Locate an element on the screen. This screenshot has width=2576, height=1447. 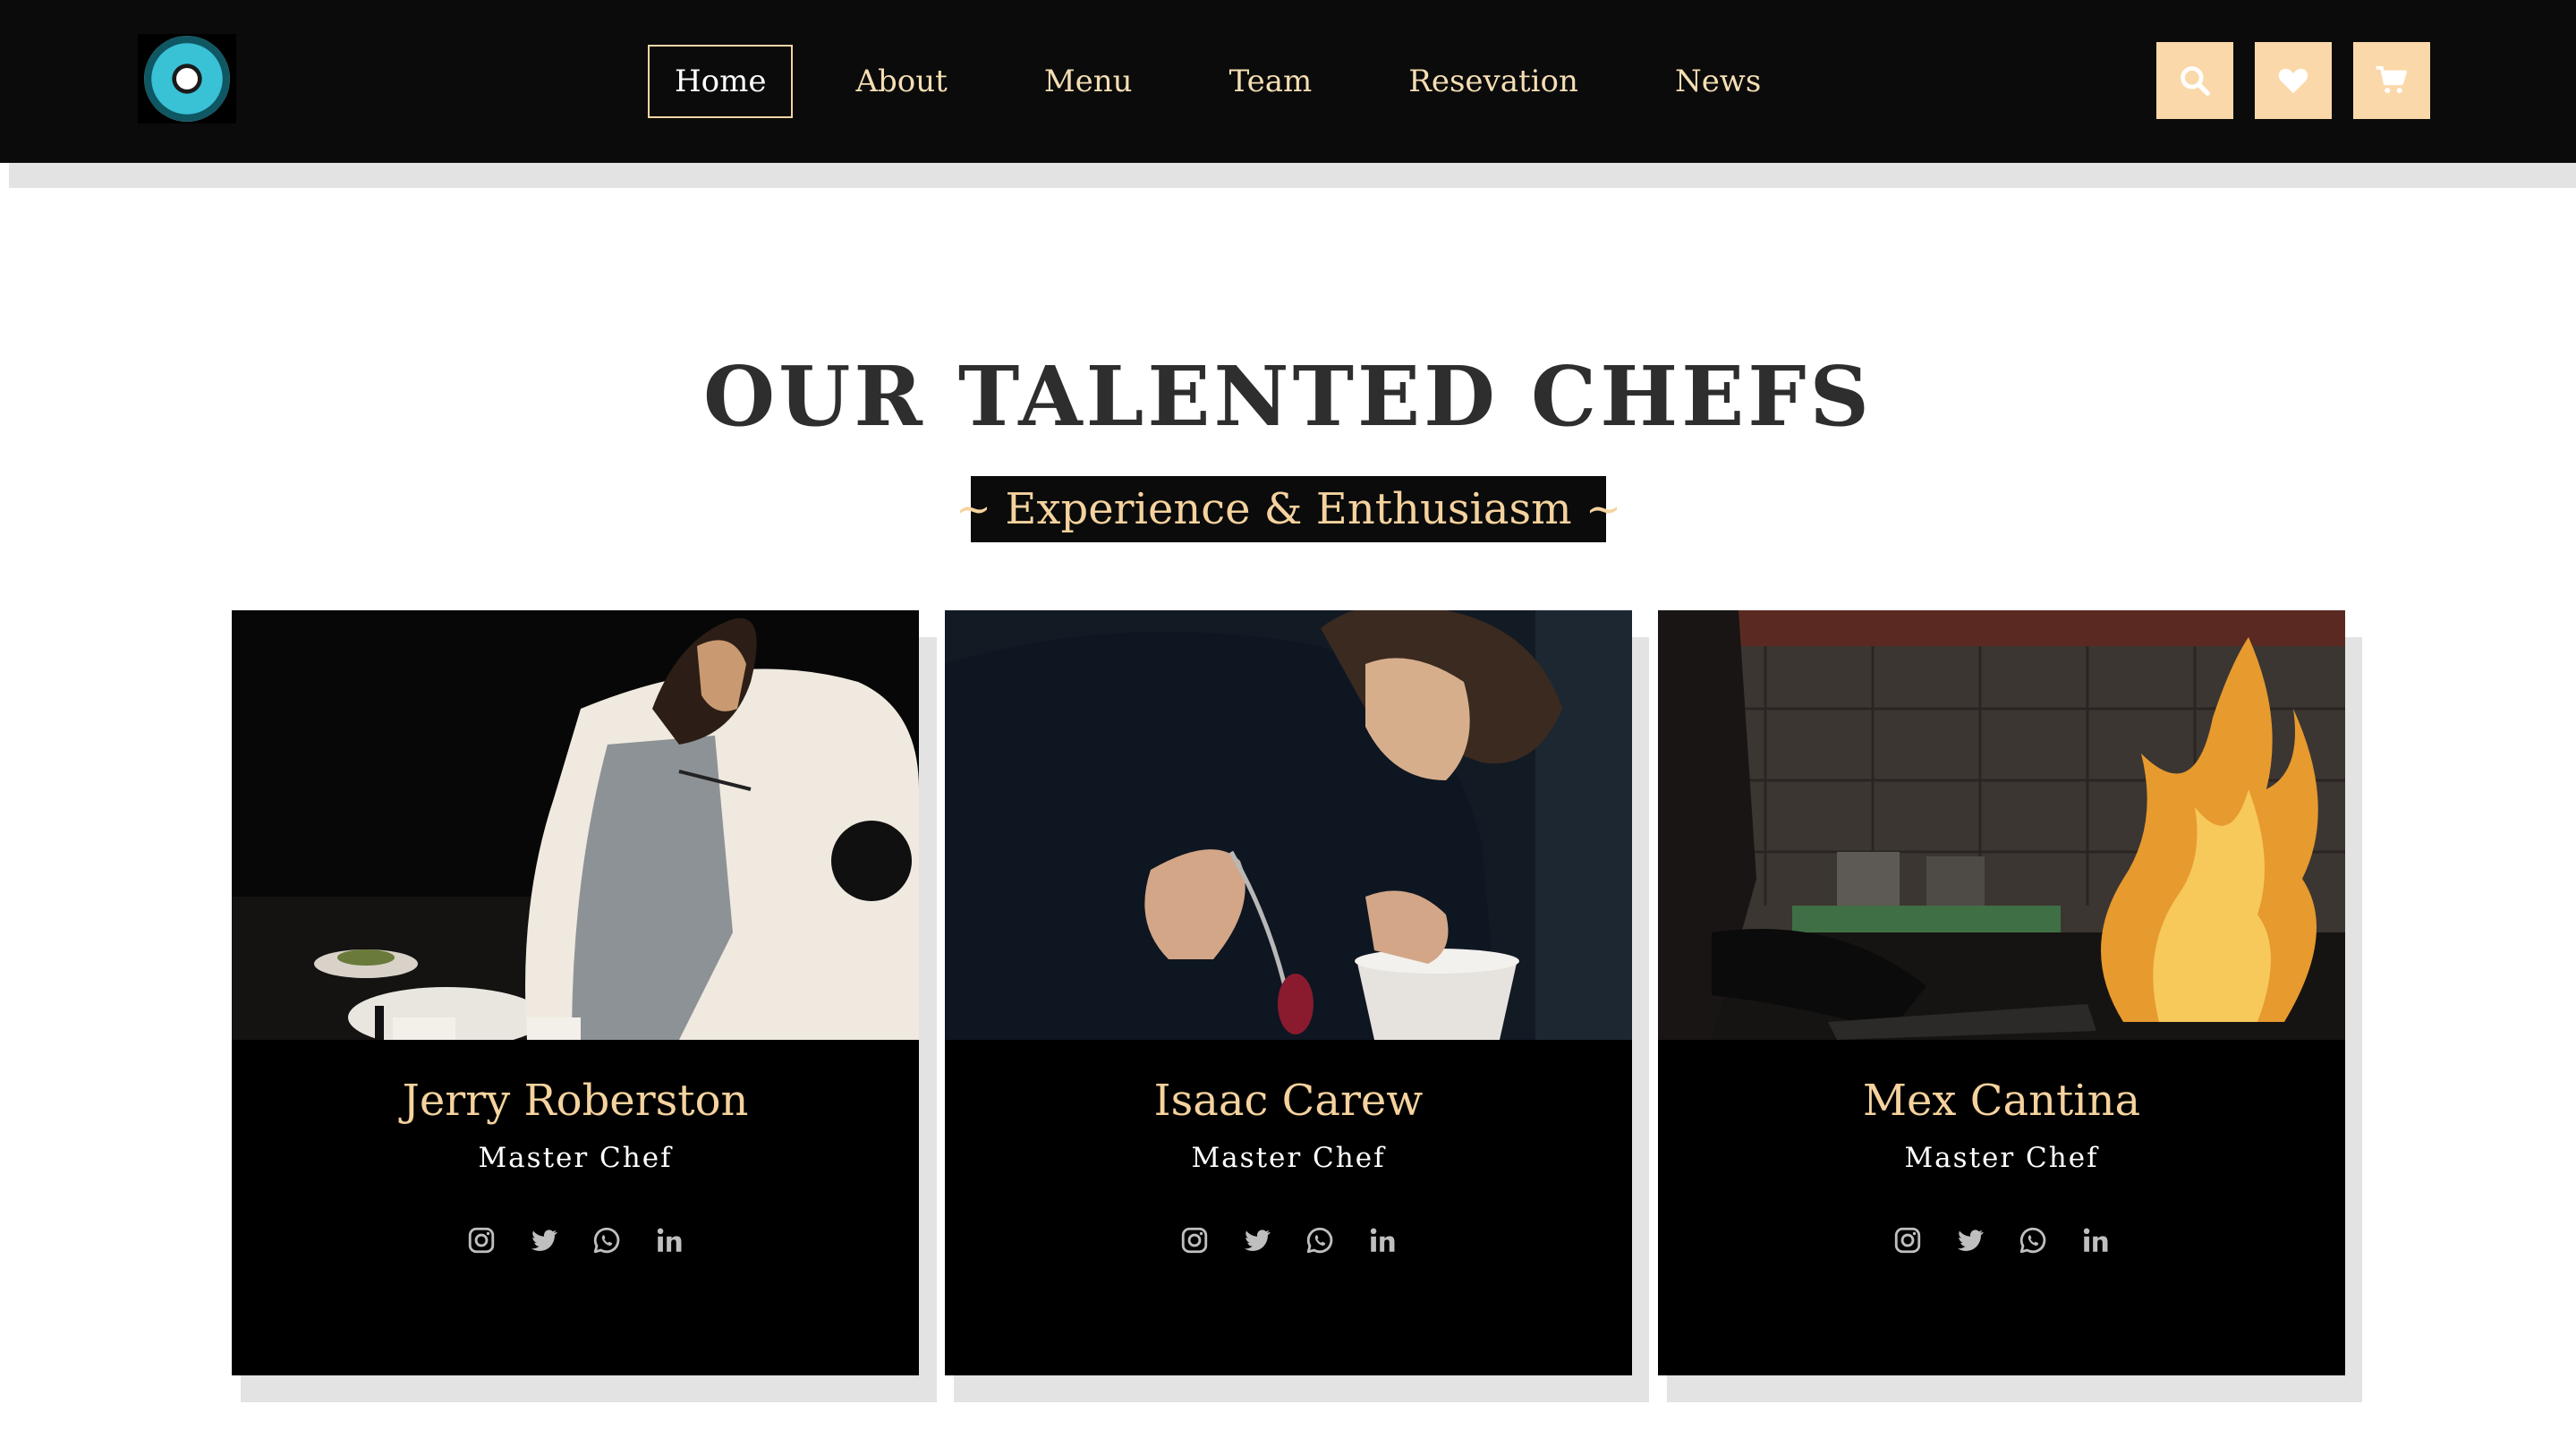
chef-name: Isaac Carew is located at coordinates (1288, 1101).